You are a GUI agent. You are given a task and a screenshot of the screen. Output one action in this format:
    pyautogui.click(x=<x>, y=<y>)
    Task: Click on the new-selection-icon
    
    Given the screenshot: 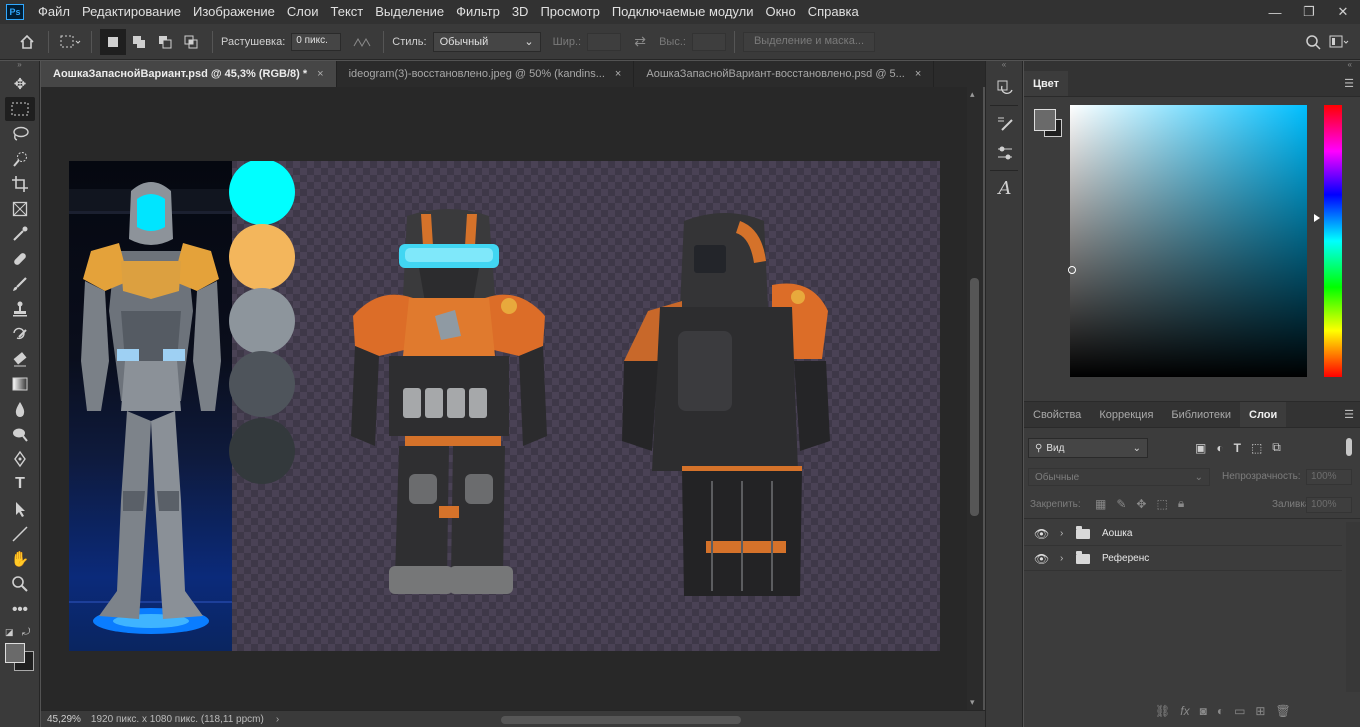 What is the action you would take?
    pyautogui.click(x=113, y=41)
    